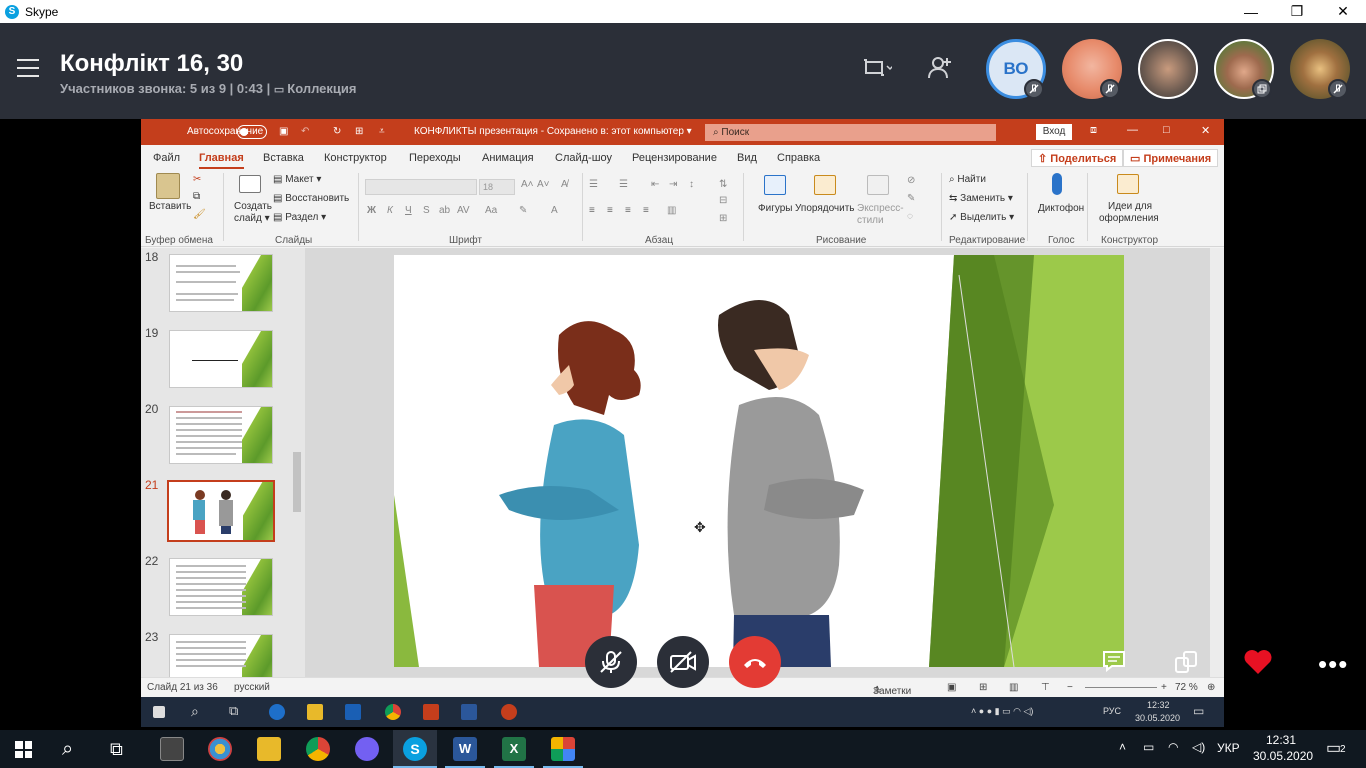  I want to click on mute-microphone-button, so click(611, 662).